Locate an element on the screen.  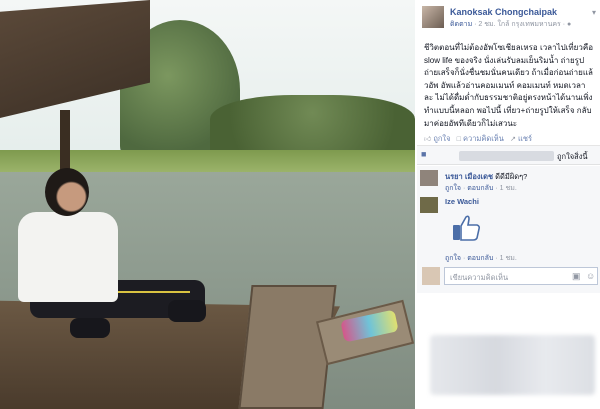
thumbs-up-icon: 👍︎ is located at coordinates (428, 139).